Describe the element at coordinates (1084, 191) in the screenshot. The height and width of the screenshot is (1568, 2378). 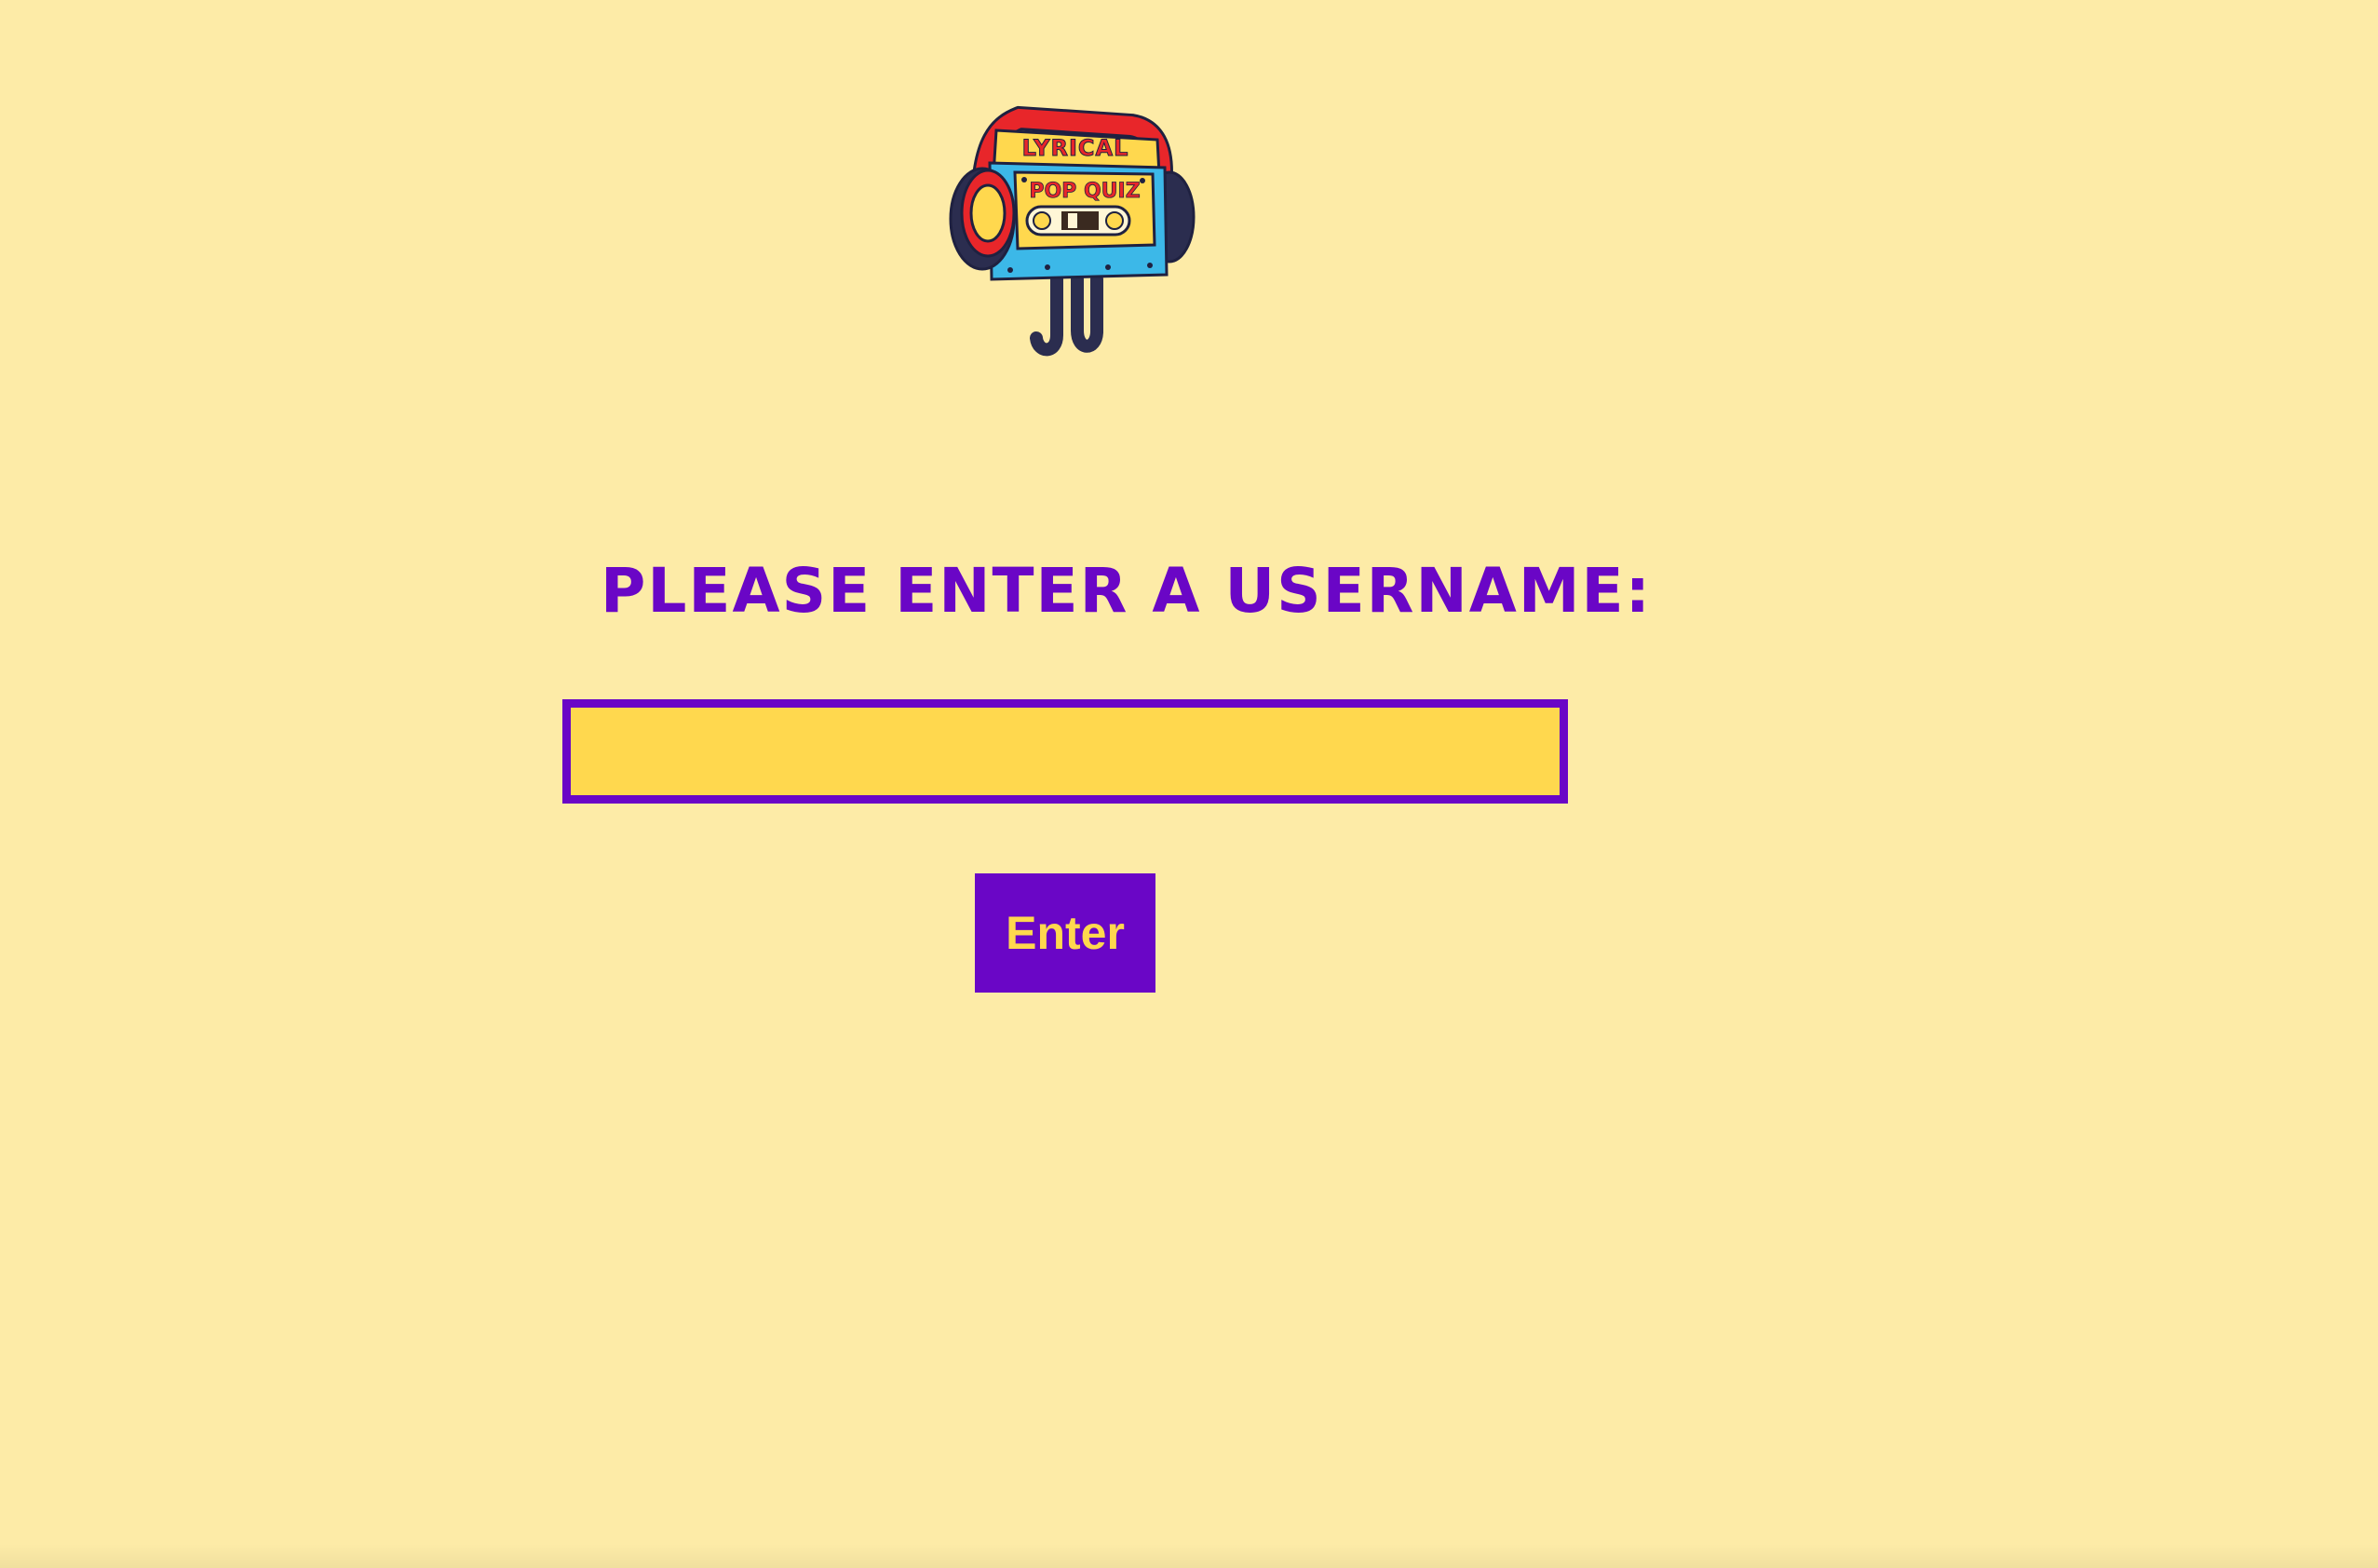
I see `logo-text-line2: POP QUIZ` at that location.